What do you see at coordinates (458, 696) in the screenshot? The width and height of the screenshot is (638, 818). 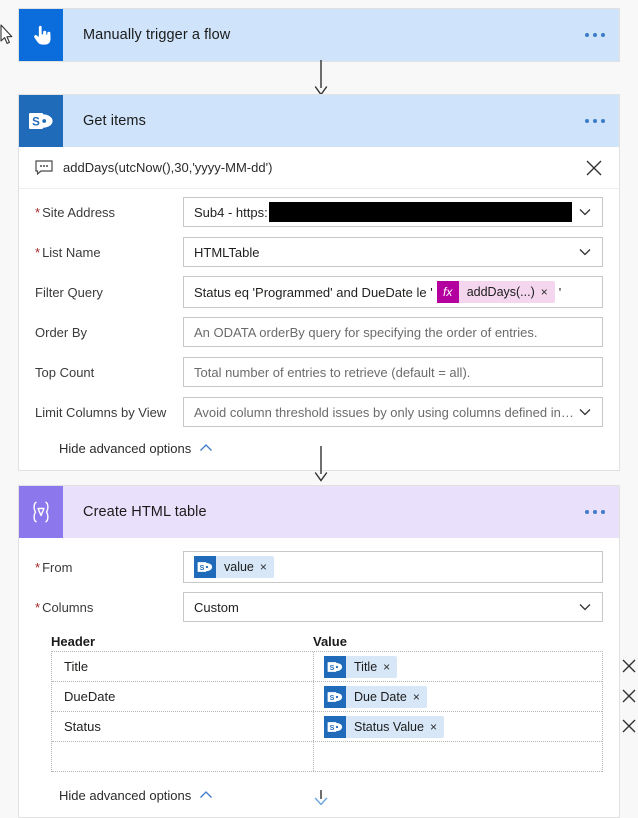 I see `grid-cell-value: S Due Date ×` at bounding box center [458, 696].